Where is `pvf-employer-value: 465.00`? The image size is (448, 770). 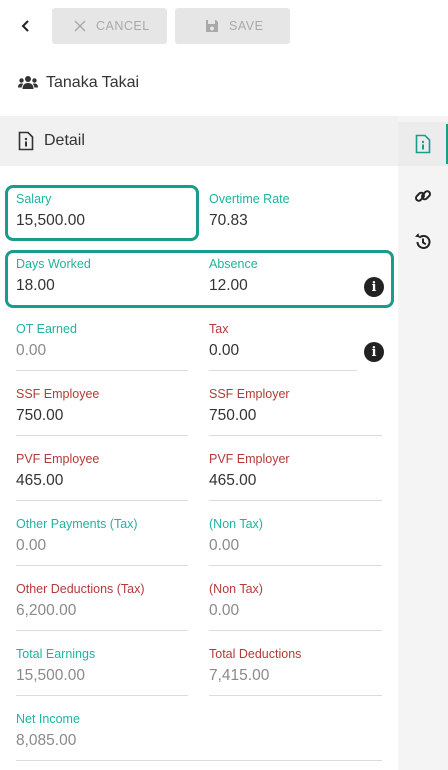 pvf-employer-value: 465.00 is located at coordinates (233, 480).